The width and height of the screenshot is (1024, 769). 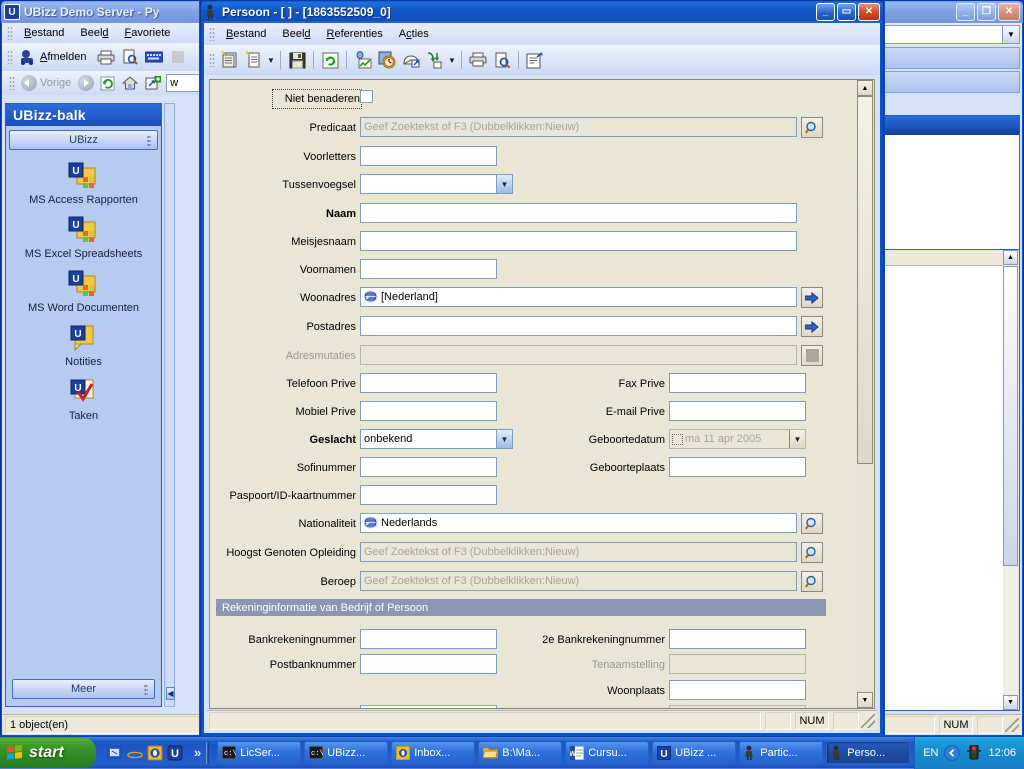 What do you see at coordinates (812, 326) in the screenshot?
I see `goto-button-postadres` at bounding box center [812, 326].